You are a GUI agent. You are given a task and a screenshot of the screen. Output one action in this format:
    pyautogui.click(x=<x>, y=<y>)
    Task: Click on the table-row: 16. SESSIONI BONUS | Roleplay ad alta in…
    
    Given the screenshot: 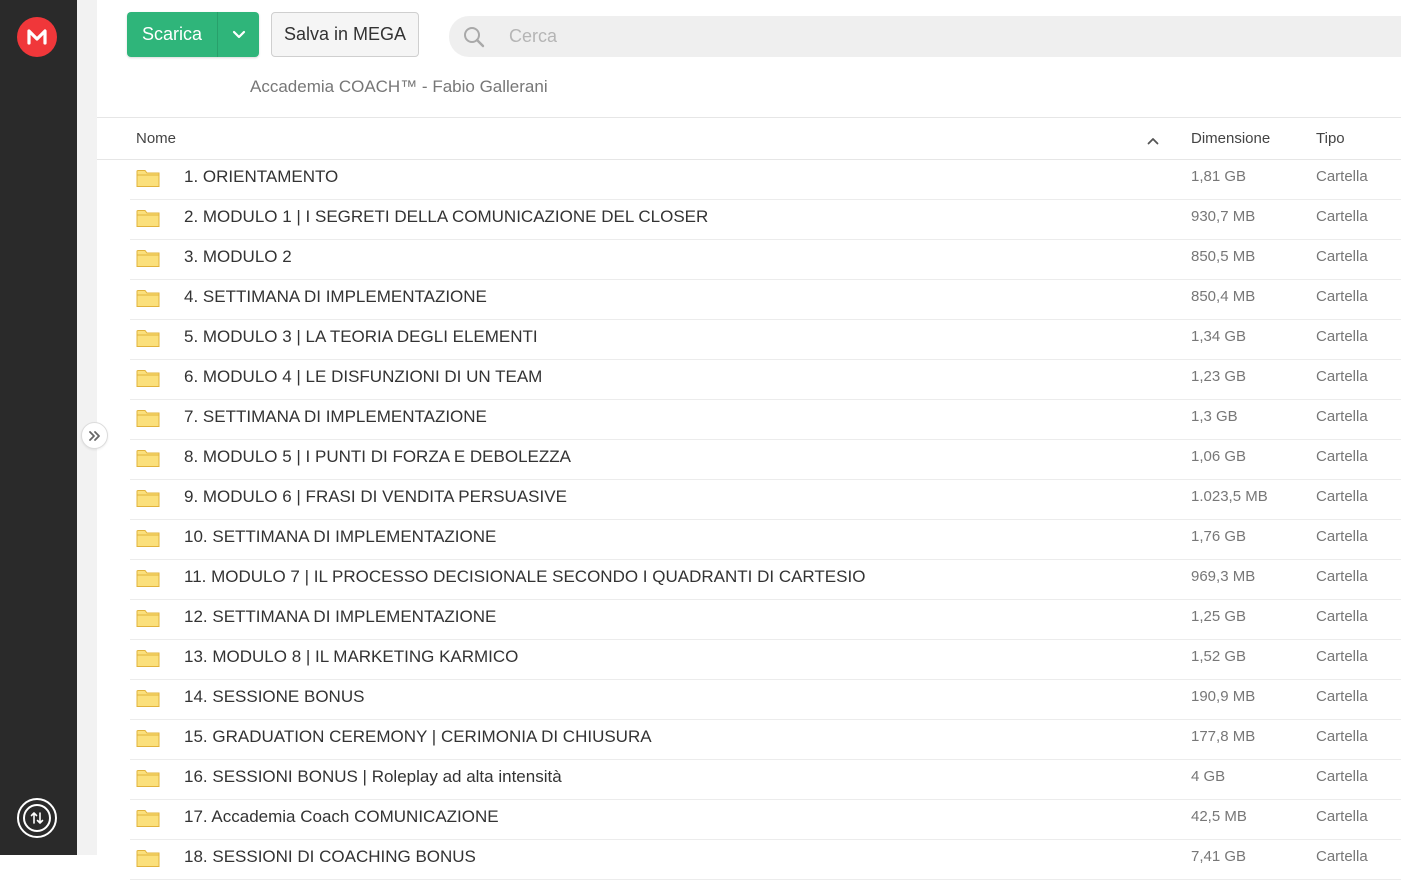 What is the action you would take?
    pyautogui.click(x=749, y=780)
    